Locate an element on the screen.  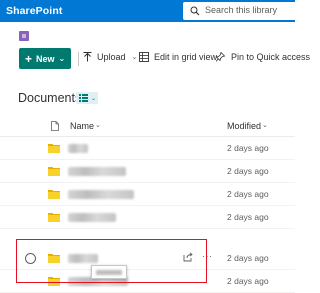
new-button: + New ⌄ is located at coordinates (45, 58).